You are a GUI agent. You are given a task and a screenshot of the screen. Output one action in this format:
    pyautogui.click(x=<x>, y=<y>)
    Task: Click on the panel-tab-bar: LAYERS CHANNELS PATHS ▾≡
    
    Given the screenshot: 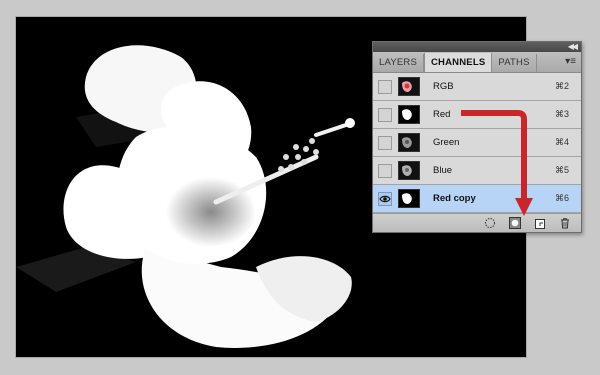 What is the action you would take?
    pyautogui.click(x=477, y=62)
    